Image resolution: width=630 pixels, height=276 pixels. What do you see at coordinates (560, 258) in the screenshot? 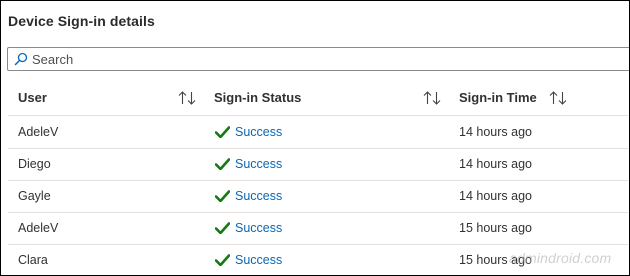
I see `watermark: admindroid.com` at bounding box center [560, 258].